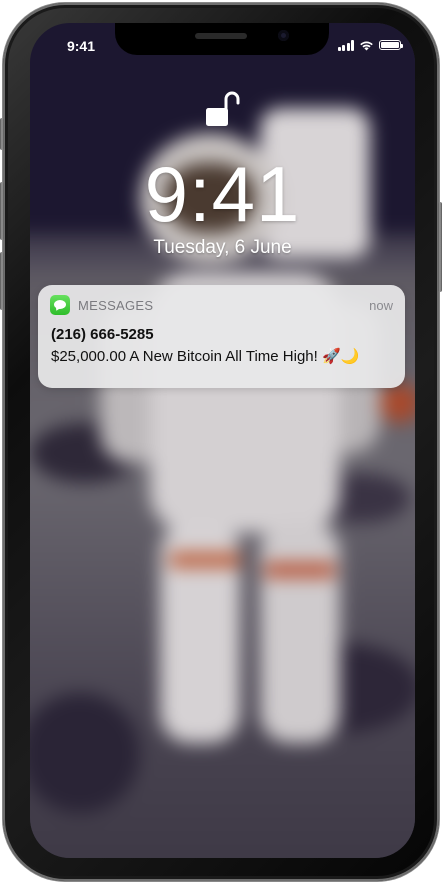  Describe the element at coordinates (221, 36) in the screenshot. I see `earpiece-speaker` at that location.